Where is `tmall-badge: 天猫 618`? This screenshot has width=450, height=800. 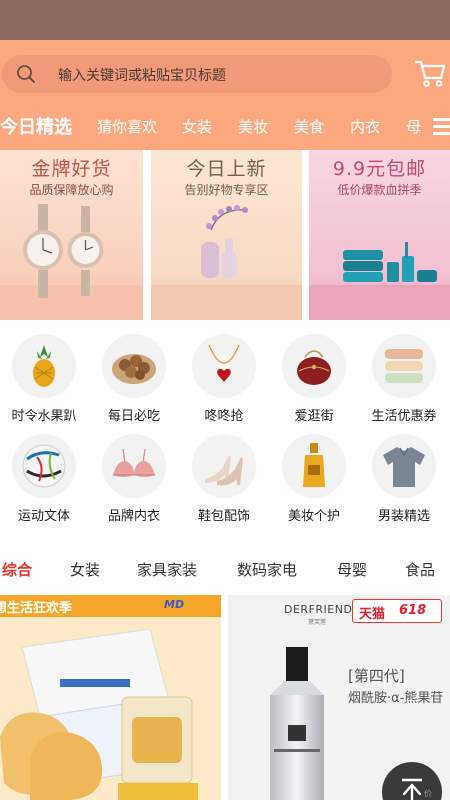 tmall-badge: 天猫 618 is located at coordinates (397, 611).